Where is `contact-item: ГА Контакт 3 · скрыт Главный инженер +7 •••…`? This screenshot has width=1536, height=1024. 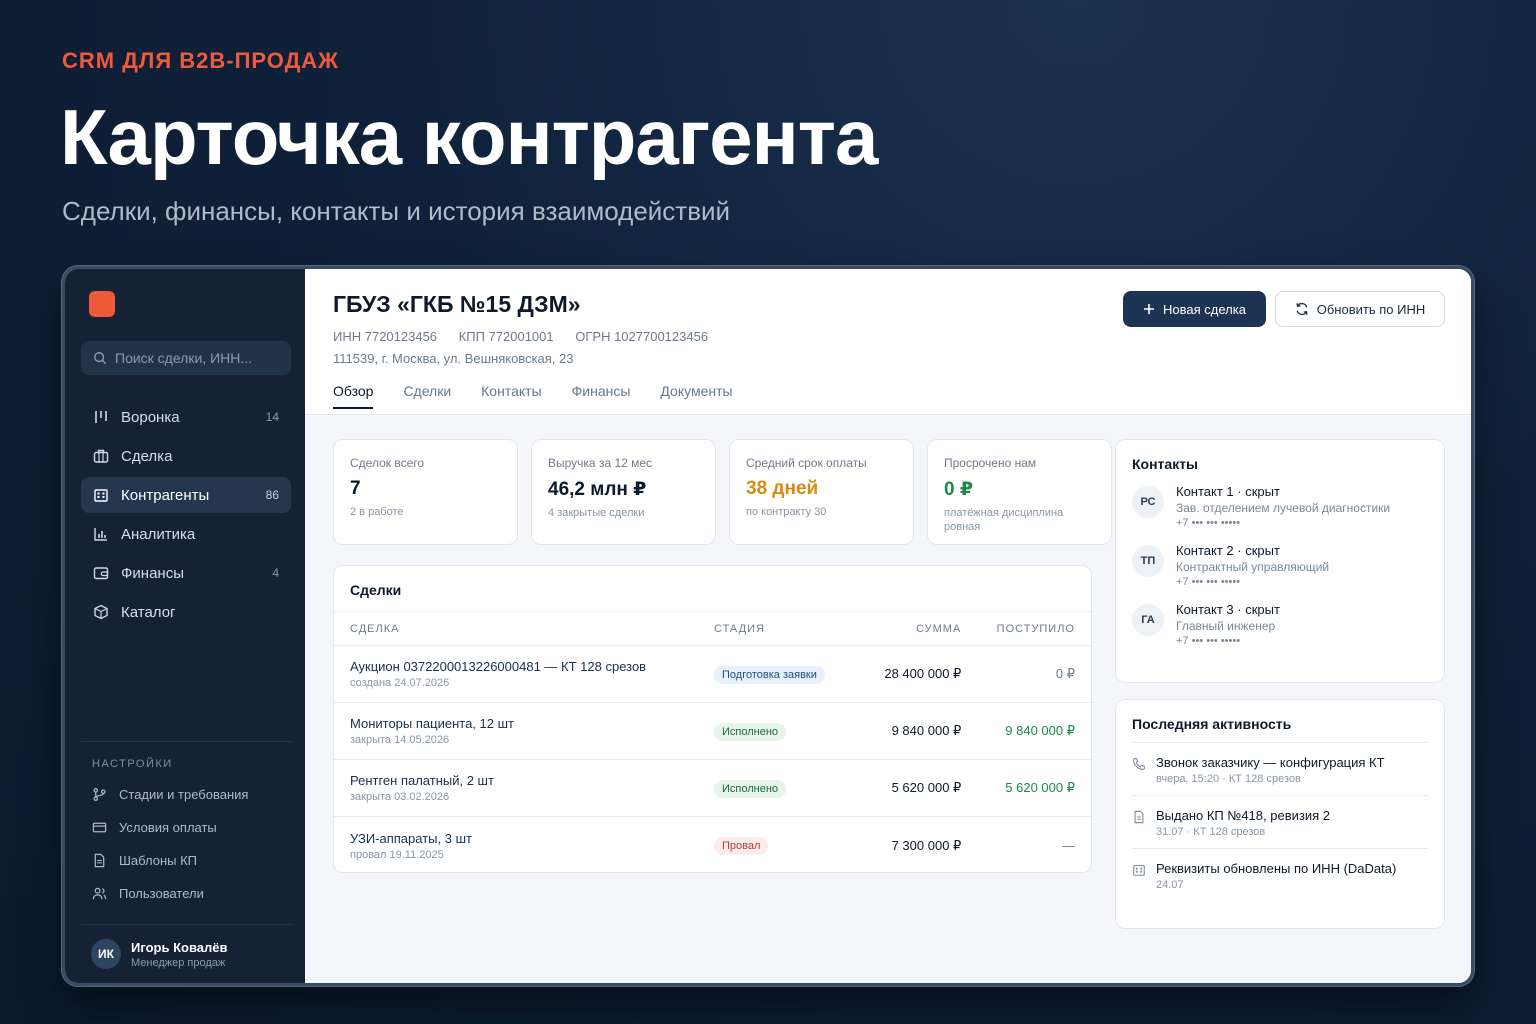
contact-item: ГА Контакт 3 · скрыт Главный инженер +7 •••… is located at coordinates (1280, 624).